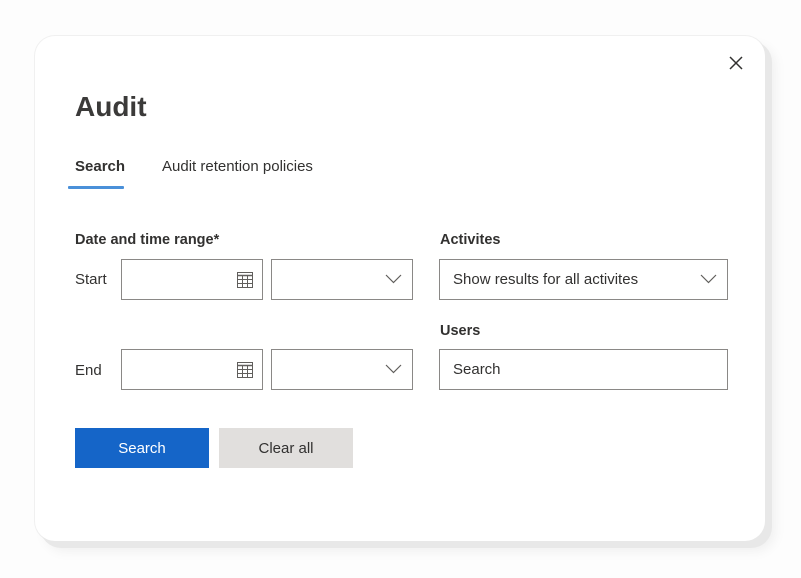 The height and width of the screenshot is (578, 801). Describe the element at coordinates (477, 369) in the screenshot. I see `users-search-placeholder: Search` at that location.